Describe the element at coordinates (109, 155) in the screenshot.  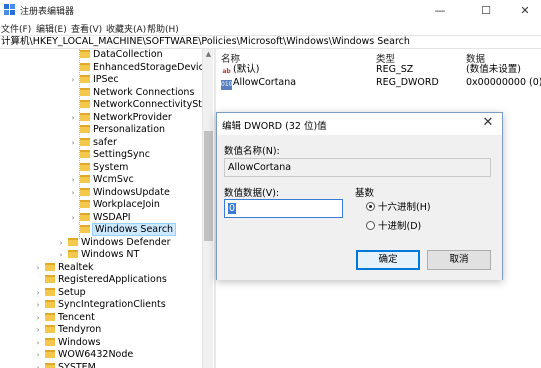
I see `tree-item: SettingSync` at that location.